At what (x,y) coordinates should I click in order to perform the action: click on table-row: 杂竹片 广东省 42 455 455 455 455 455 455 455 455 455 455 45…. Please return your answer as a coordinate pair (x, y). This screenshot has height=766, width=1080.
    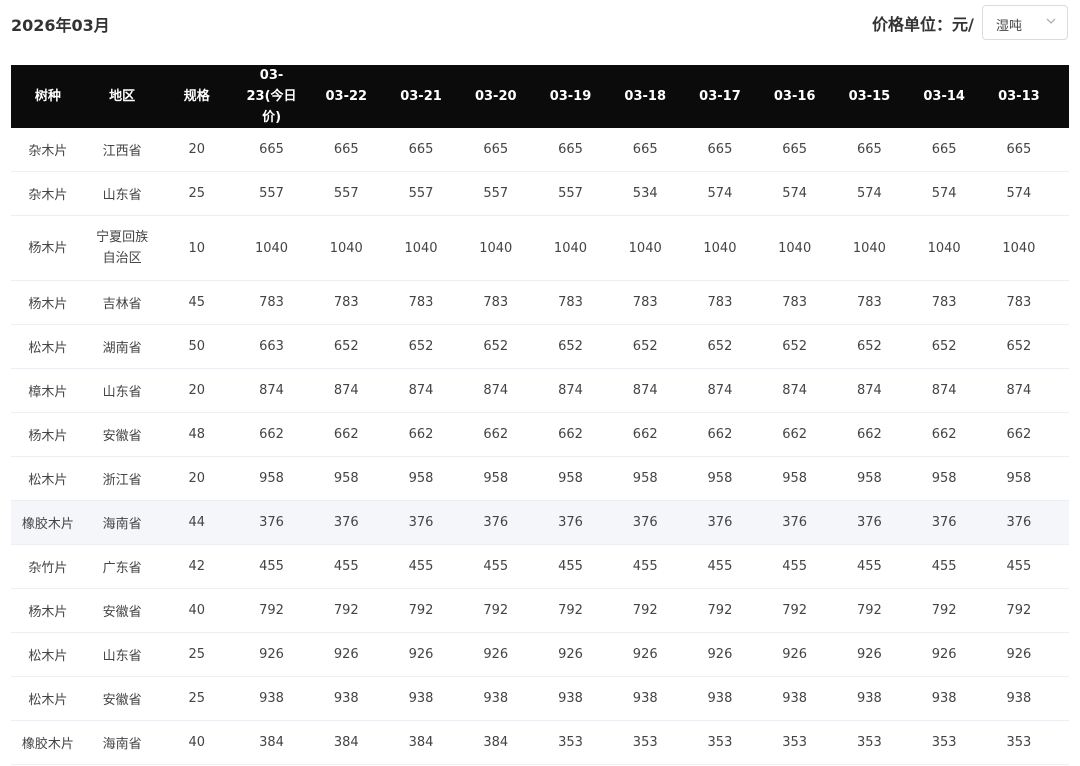
    Looking at the image, I should click on (540, 566).